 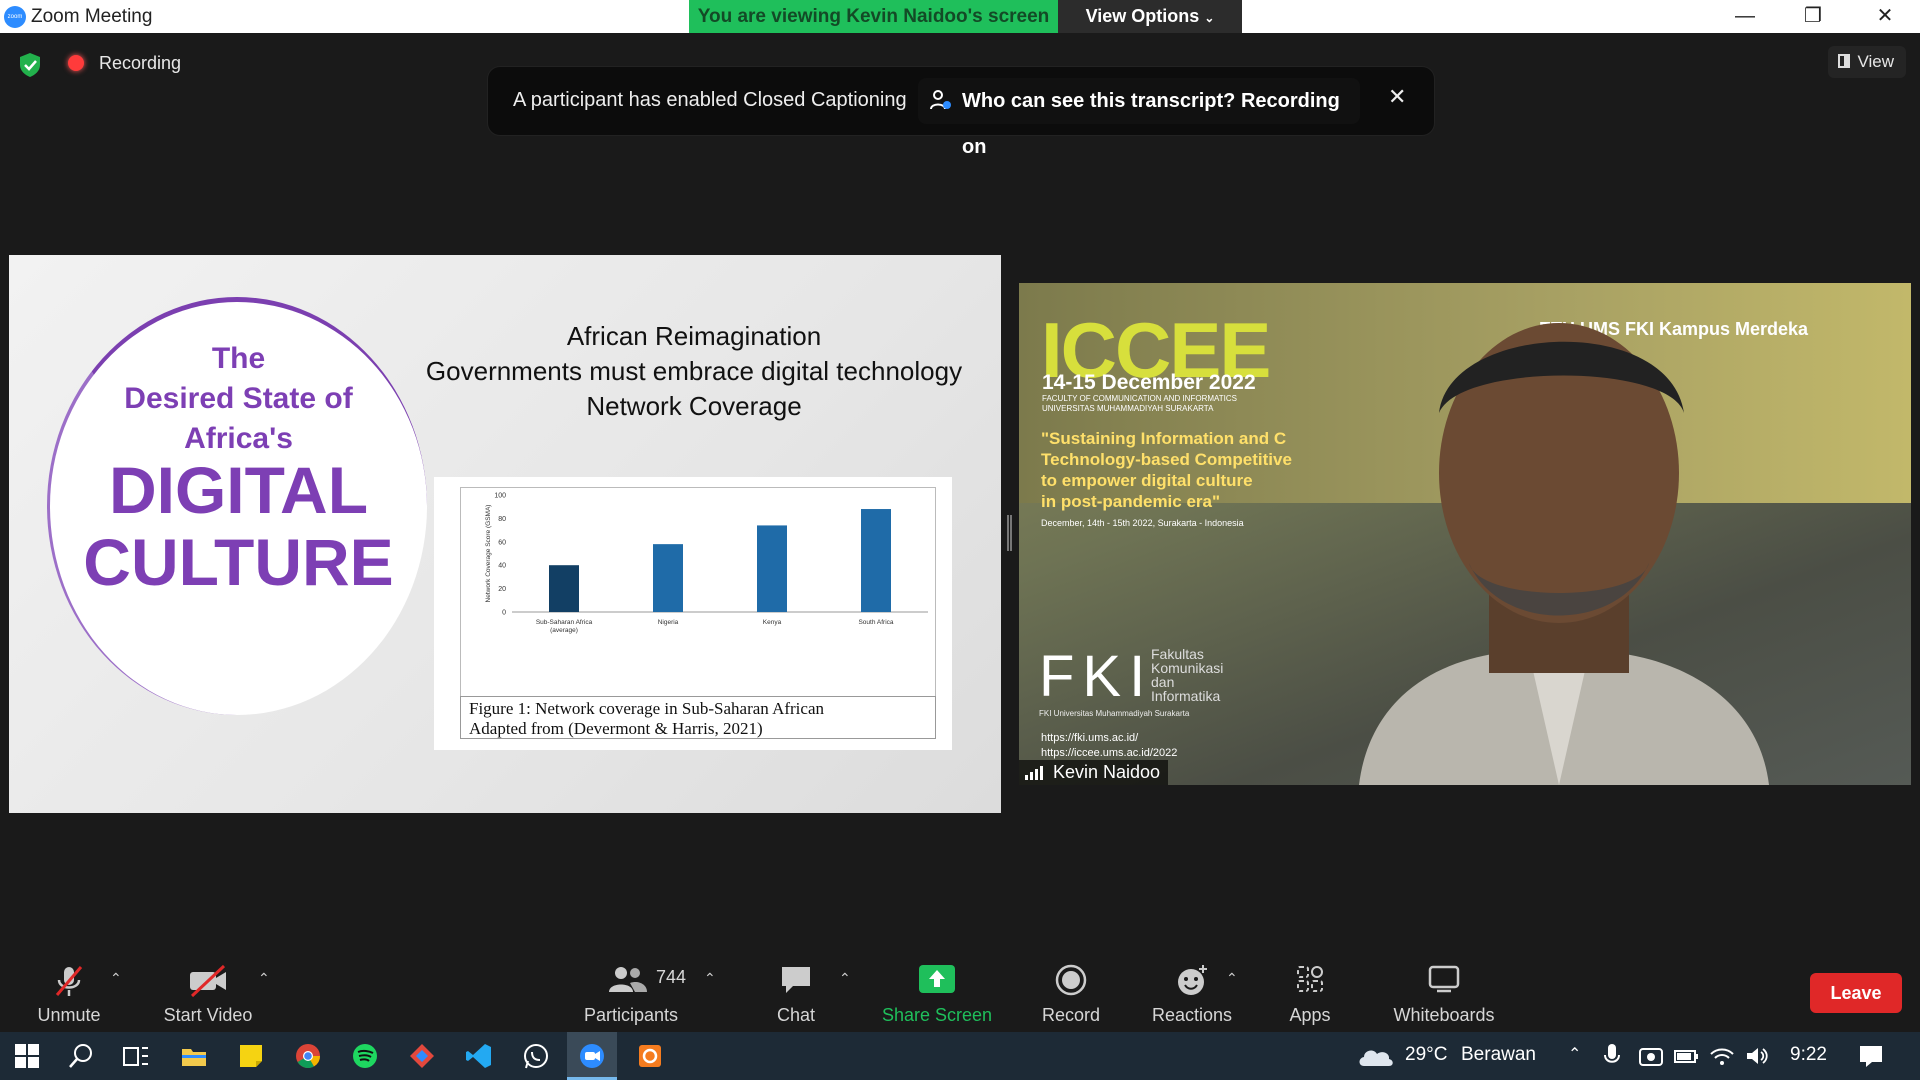 What do you see at coordinates (1150, 16) in the screenshot?
I see `view-options-button: View Options ⌄` at bounding box center [1150, 16].